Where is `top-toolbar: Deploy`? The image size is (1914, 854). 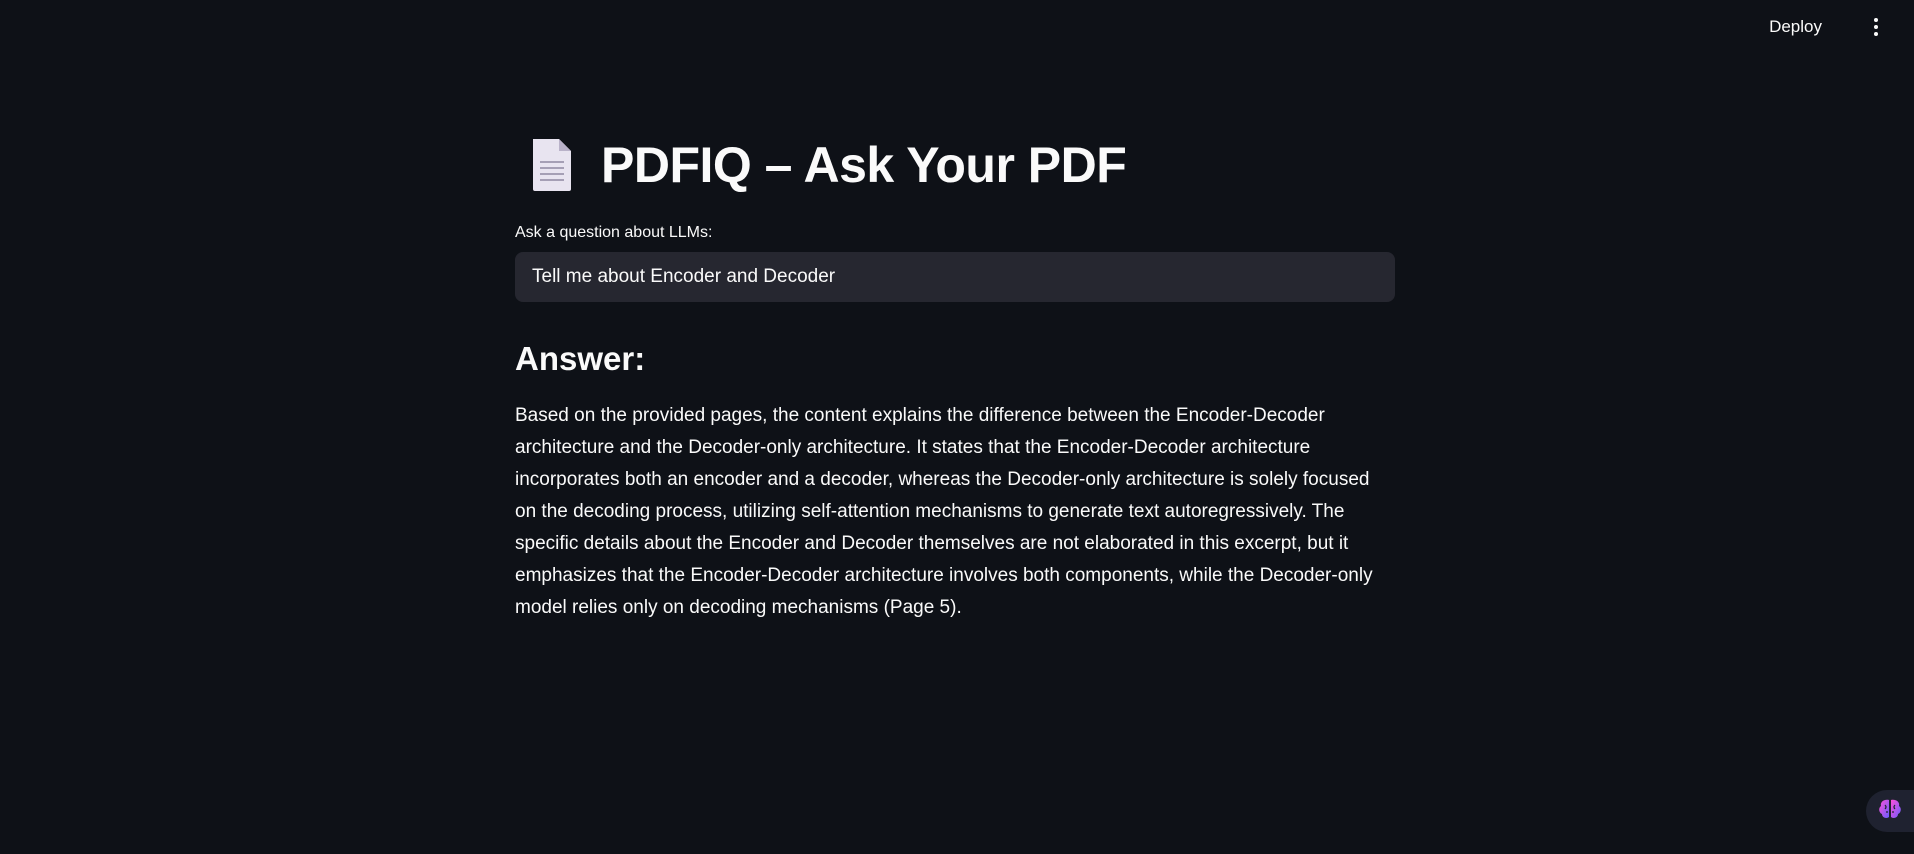 top-toolbar: Deploy is located at coordinates (957, 27).